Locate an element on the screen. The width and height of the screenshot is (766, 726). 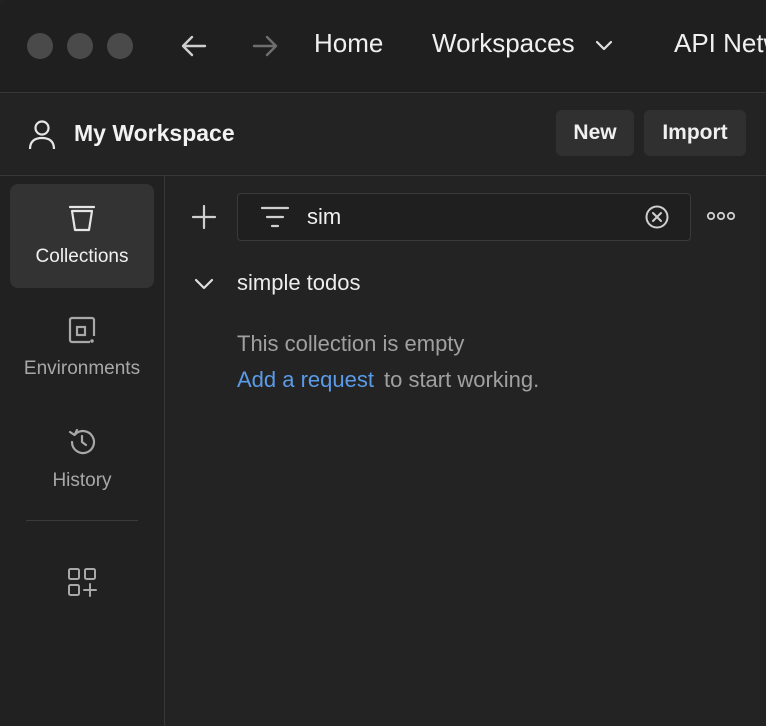
home-link: Home is located at coordinates (348, 43).